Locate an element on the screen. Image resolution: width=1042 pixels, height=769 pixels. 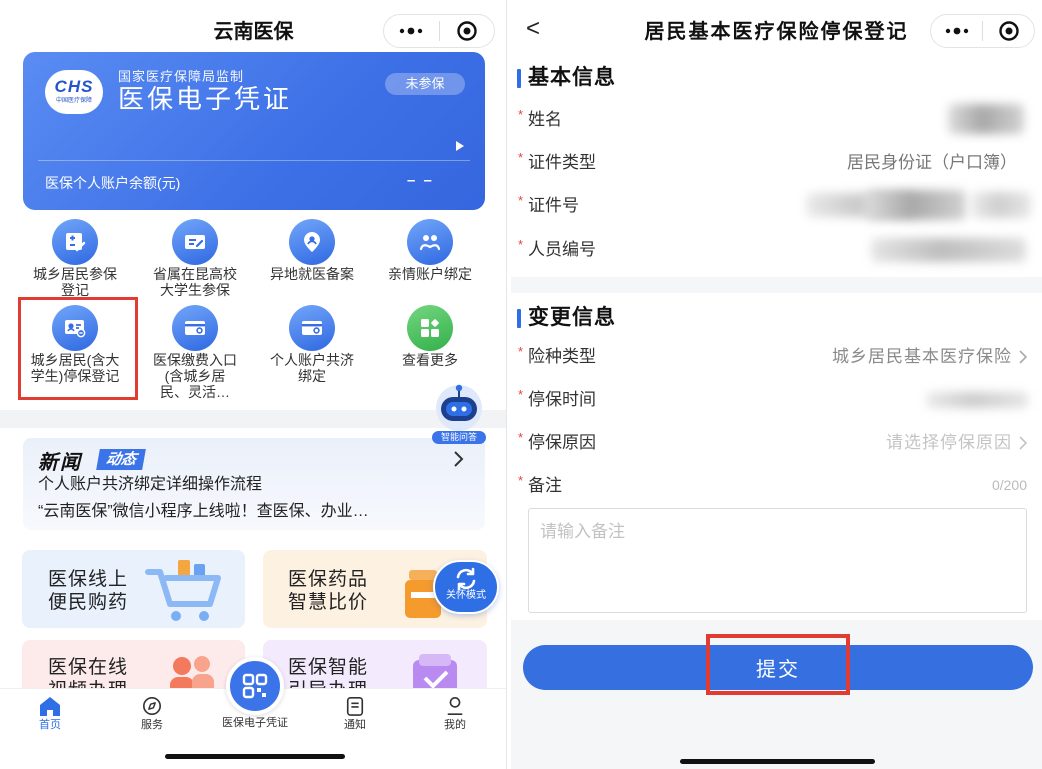
field-placeholder: 请选择停保原因 is located at coordinates (949, 442).